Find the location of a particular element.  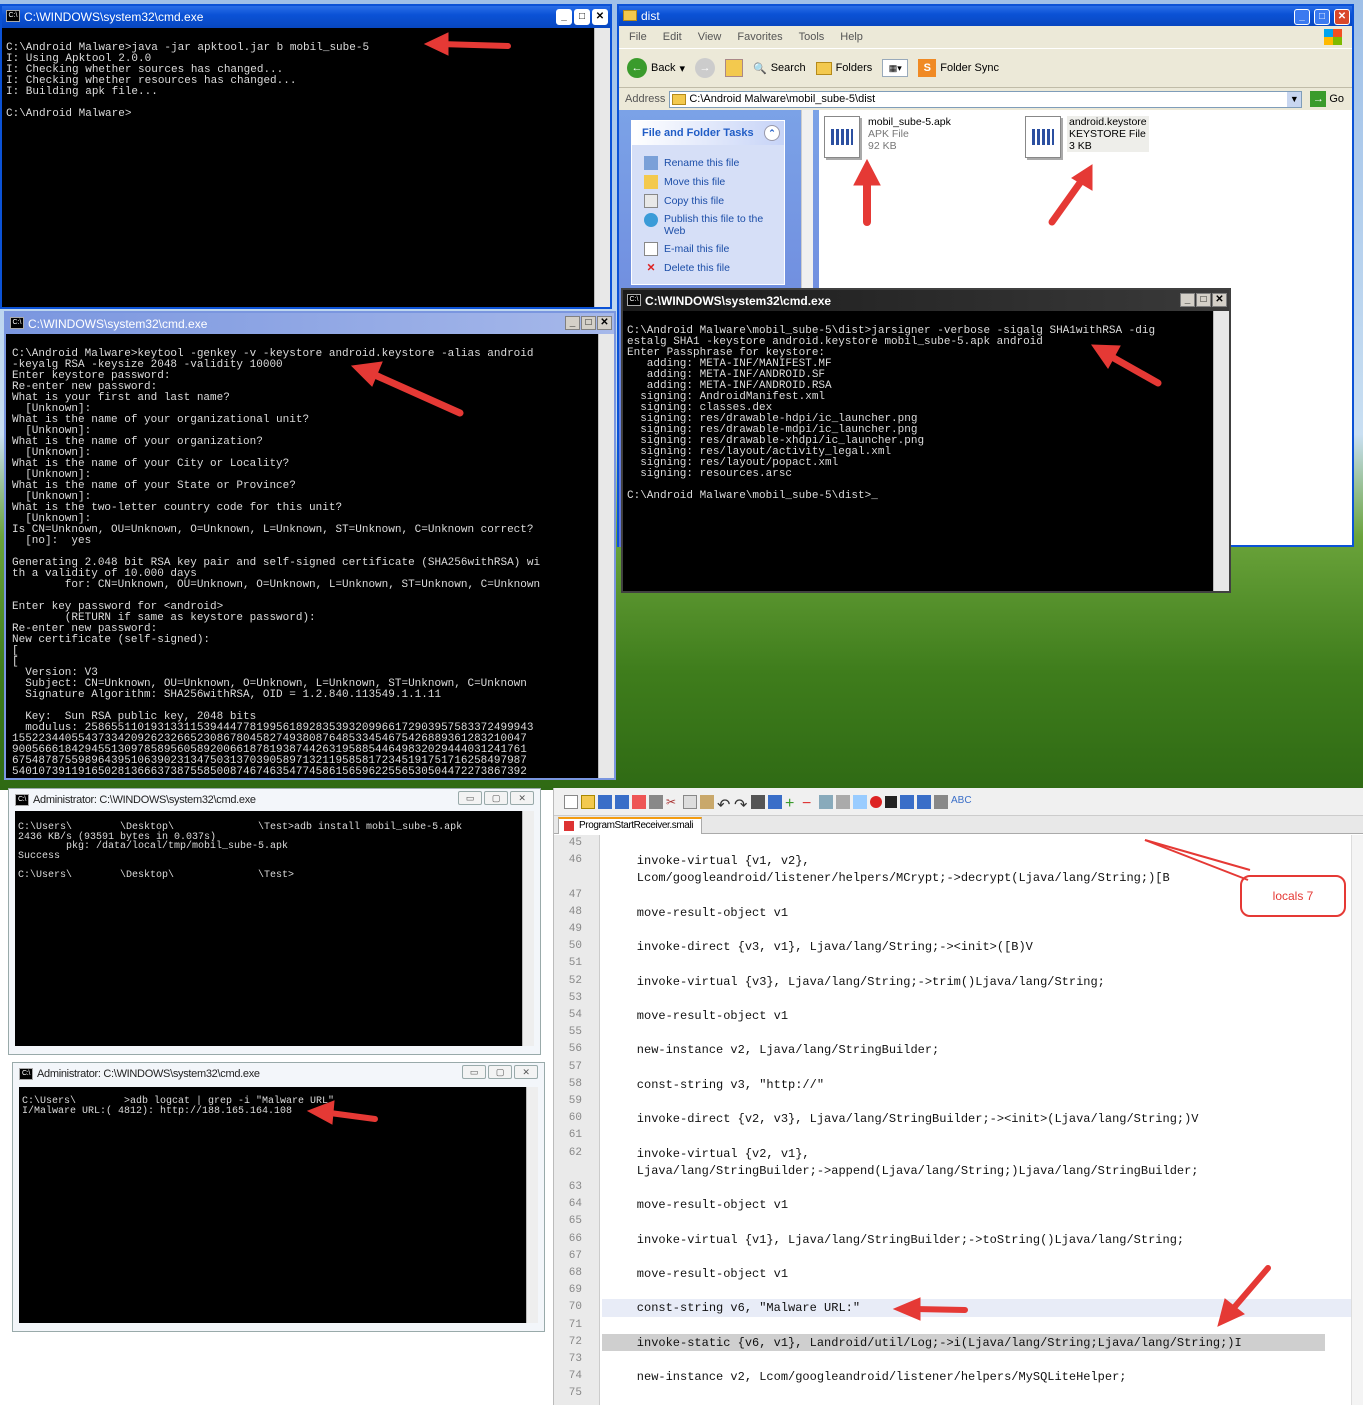

arrow-const-string is located at coordinates (940, 1309).